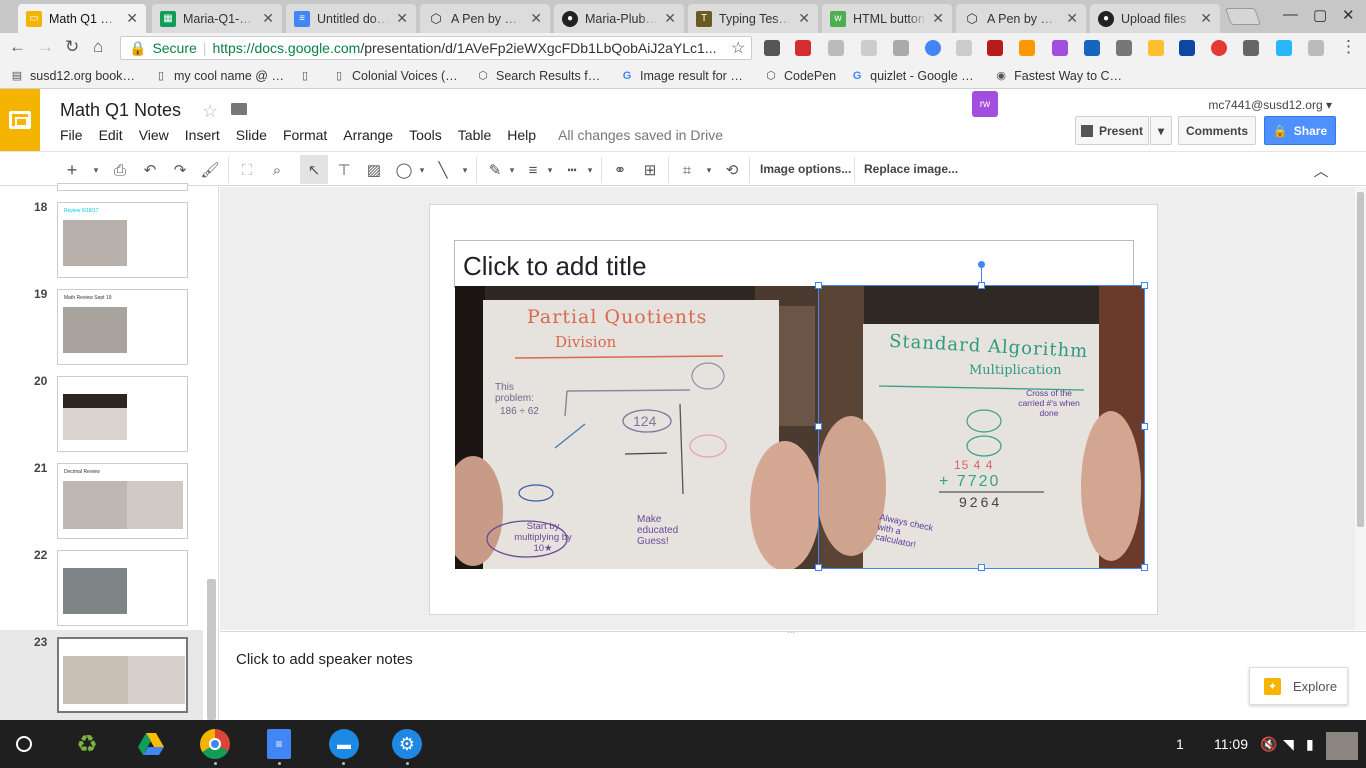 The height and width of the screenshot is (768, 1366). What do you see at coordinates (368, 135) in the screenshot?
I see `menu-arrange: Arrange` at bounding box center [368, 135].